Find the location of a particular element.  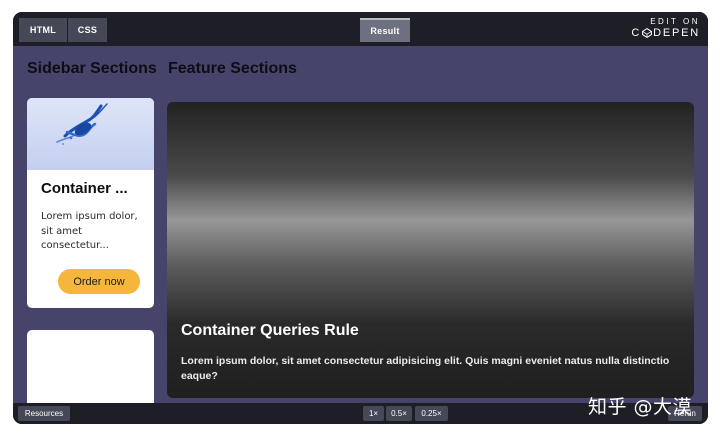

zoom-1x-button: 1× is located at coordinates (373, 413).